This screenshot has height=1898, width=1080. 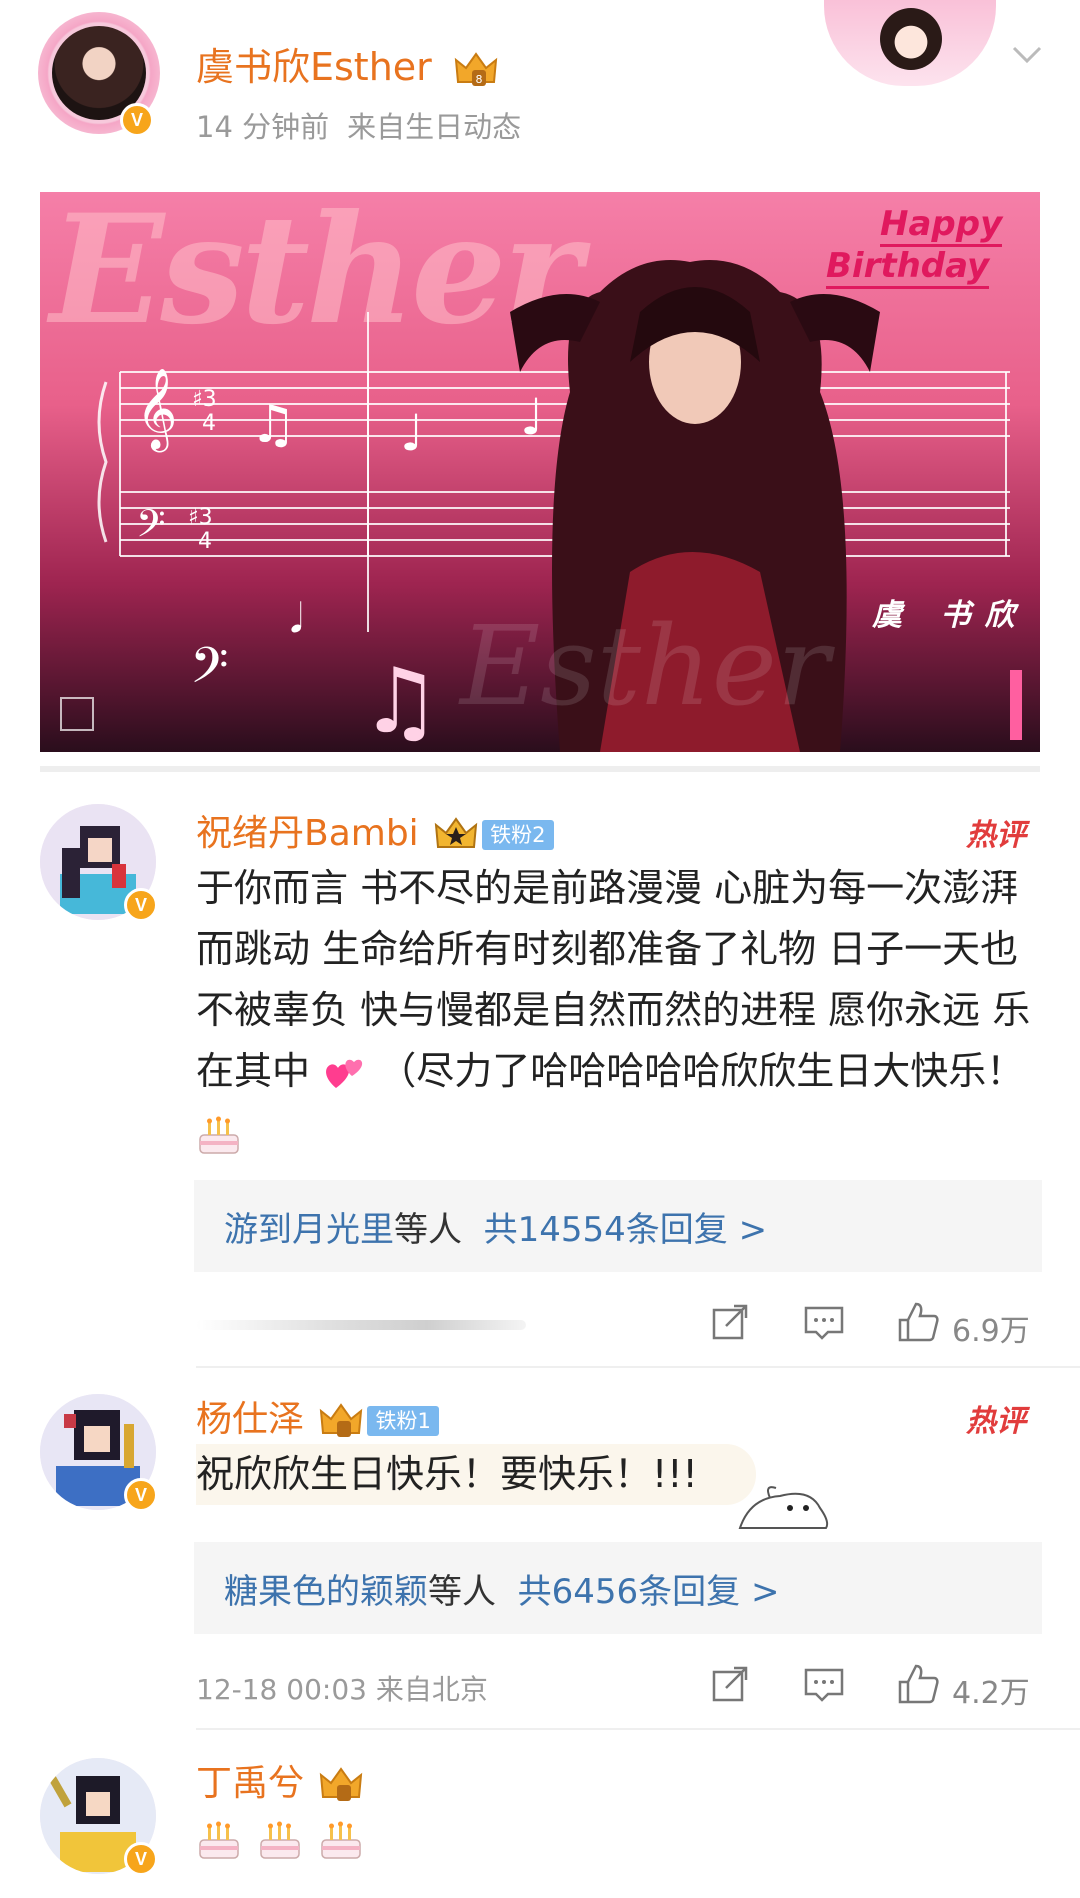 What do you see at coordinates (326, 1592) in the screenshot?
I see `reply-user: 糖果色的颖颖` at bounding box center [326, 1592].